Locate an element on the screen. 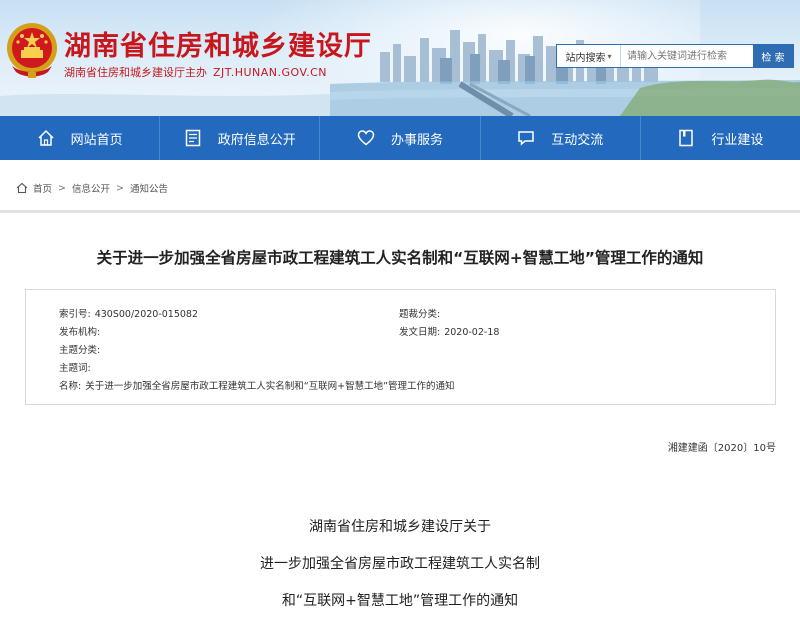 The width and height of the screenshot is (800, 624). meta-keywords: 主题词: is located at coordinates (77, 367).